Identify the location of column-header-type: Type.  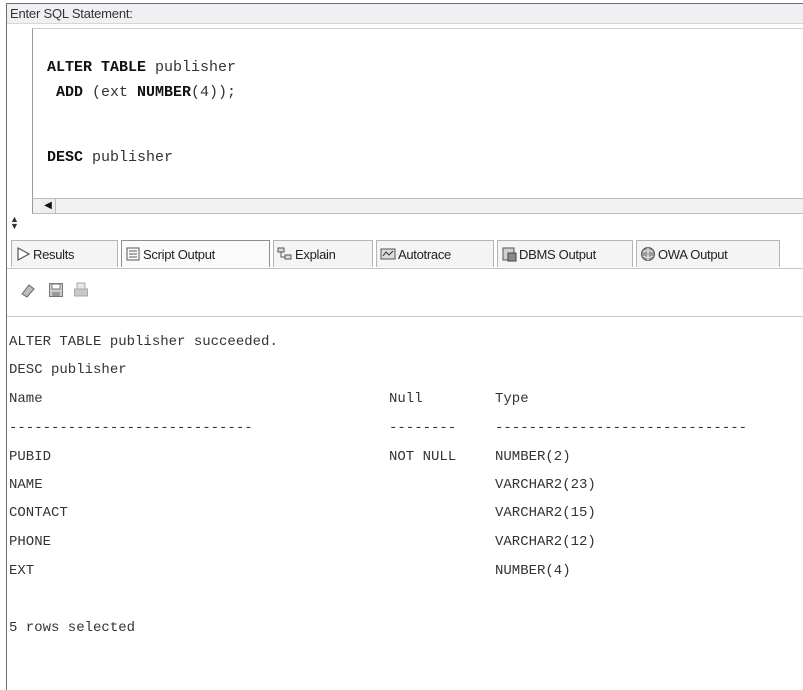
(512, 399).